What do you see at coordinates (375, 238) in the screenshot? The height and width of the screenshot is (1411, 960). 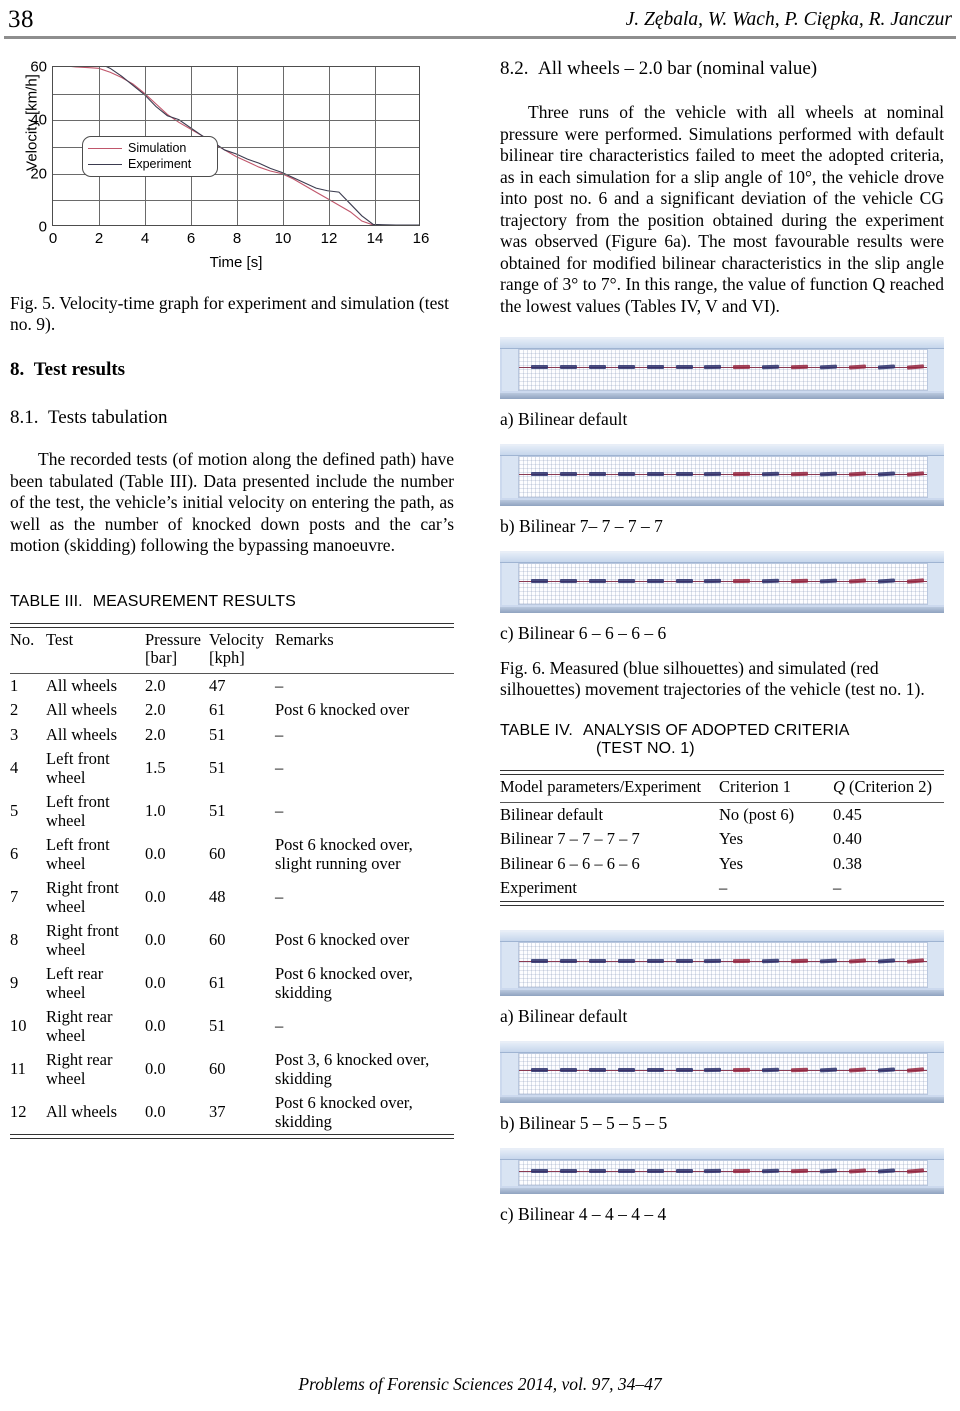 I see `chart-x-tick-label: 14` at bounding box center [375, 238].